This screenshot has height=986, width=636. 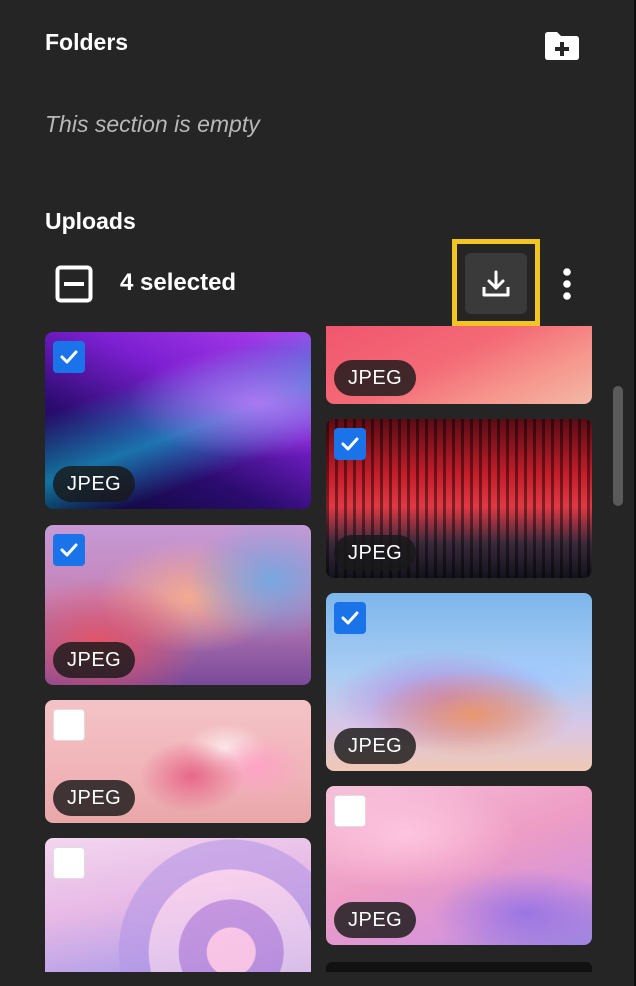 I want to click on upload-thumbnail-5: JPEG, so click(x=178, y=761).